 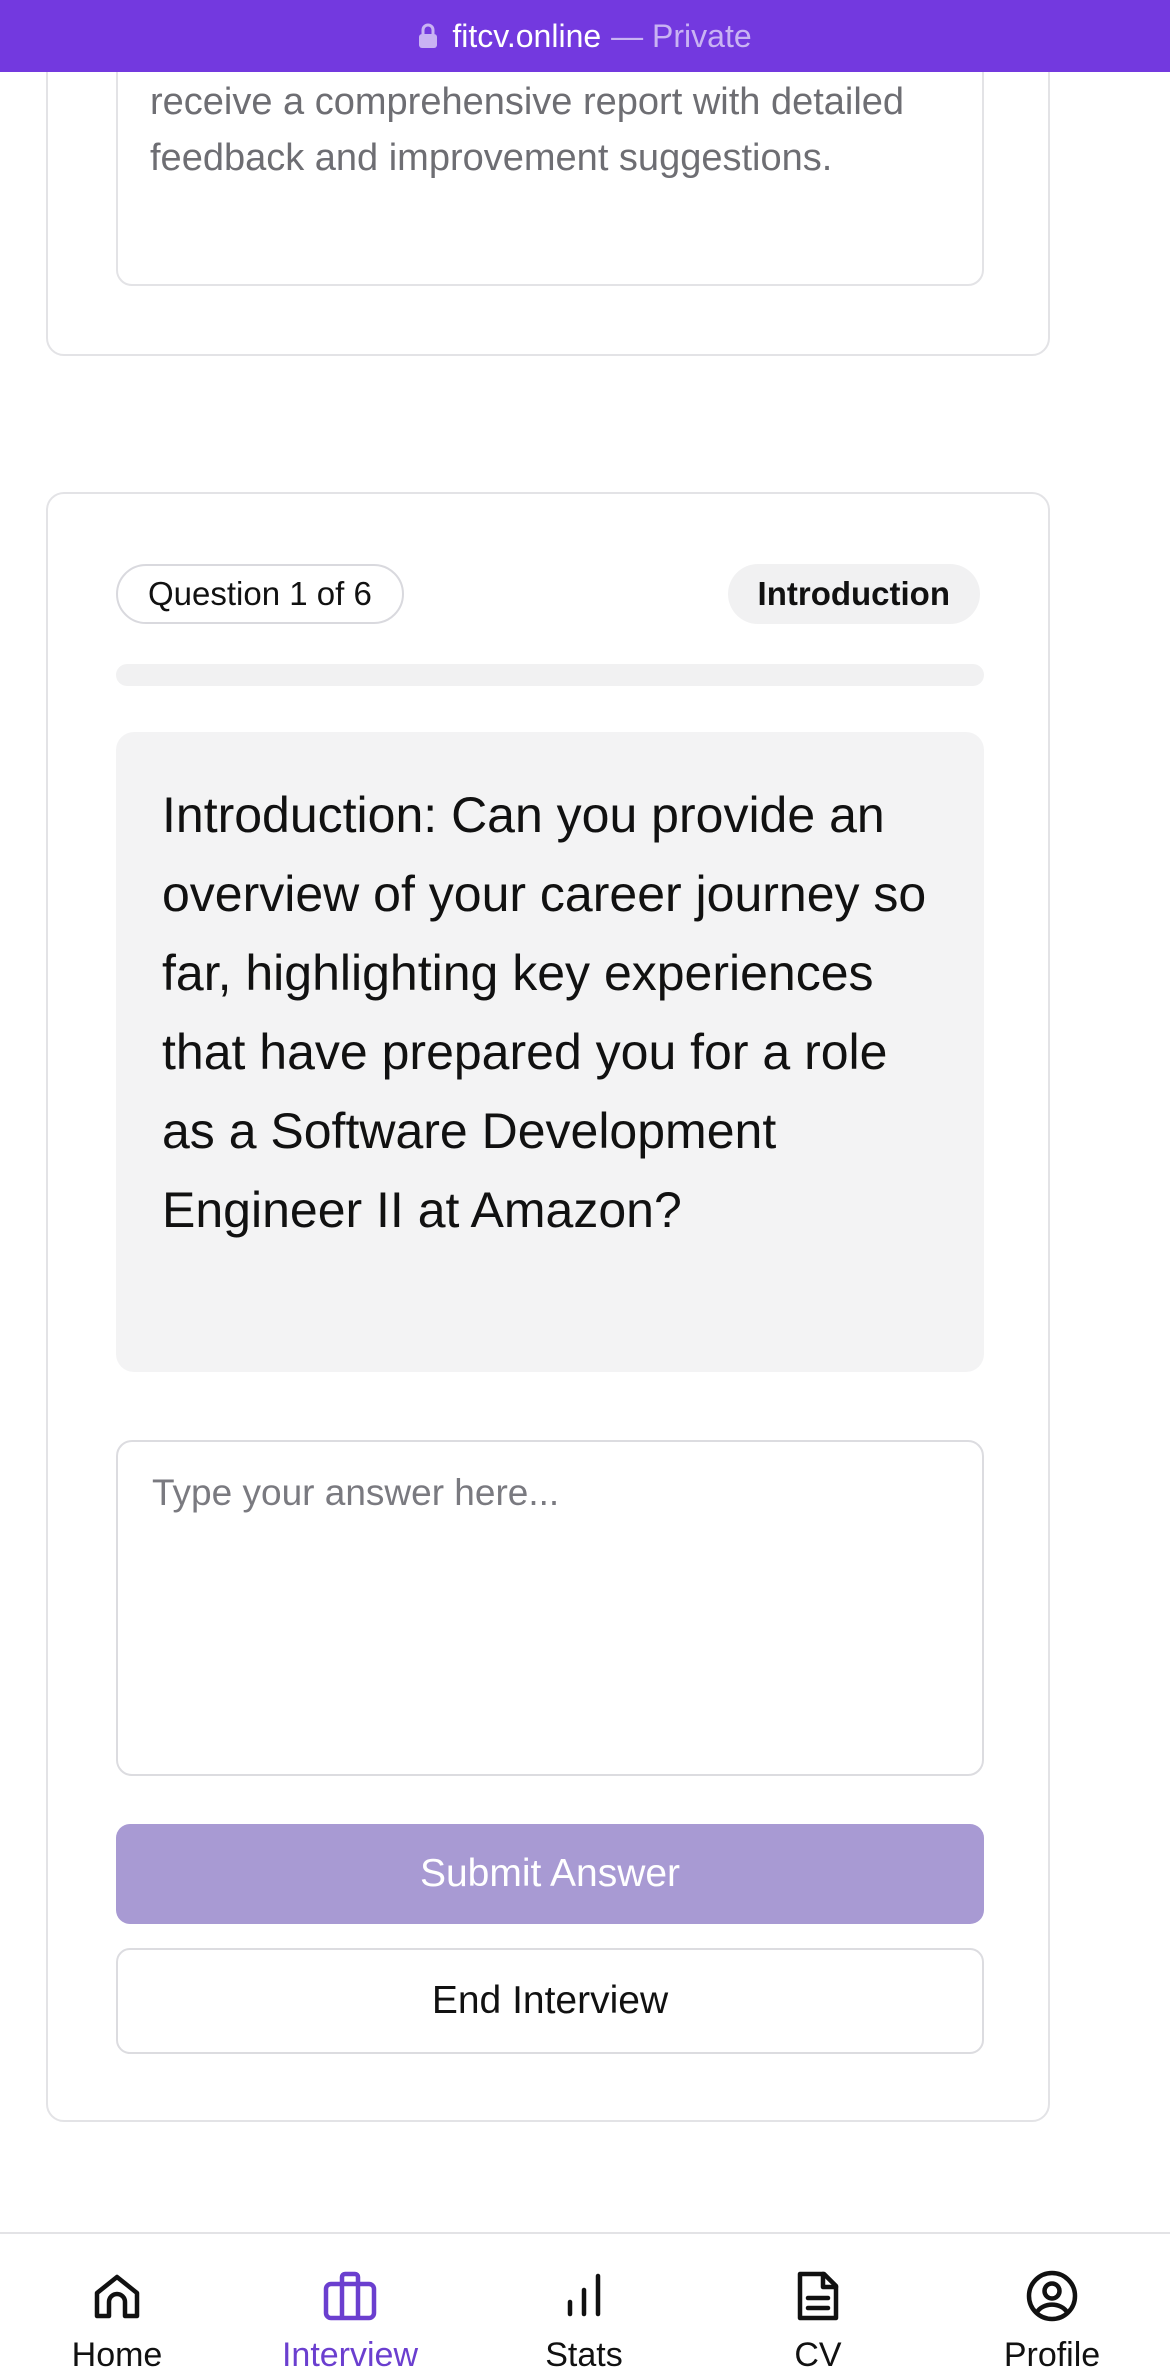 I want to click on nav-item-home: Home, so click(x=117, y=2305).